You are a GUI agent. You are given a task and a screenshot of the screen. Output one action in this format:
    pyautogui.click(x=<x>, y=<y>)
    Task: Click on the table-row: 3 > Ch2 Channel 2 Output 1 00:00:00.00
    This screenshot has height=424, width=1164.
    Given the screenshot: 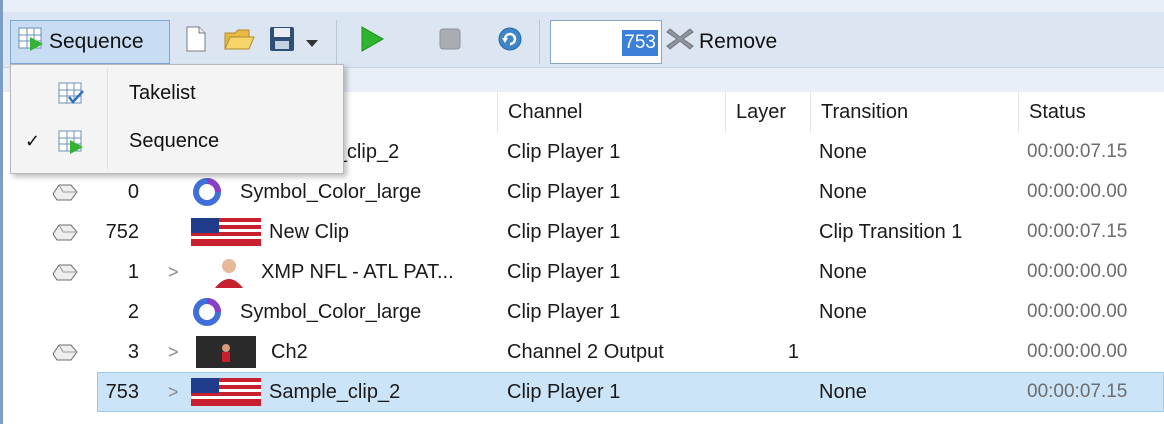 What is the action you would take?
    pyautogui.click(x=583, y=352)
    